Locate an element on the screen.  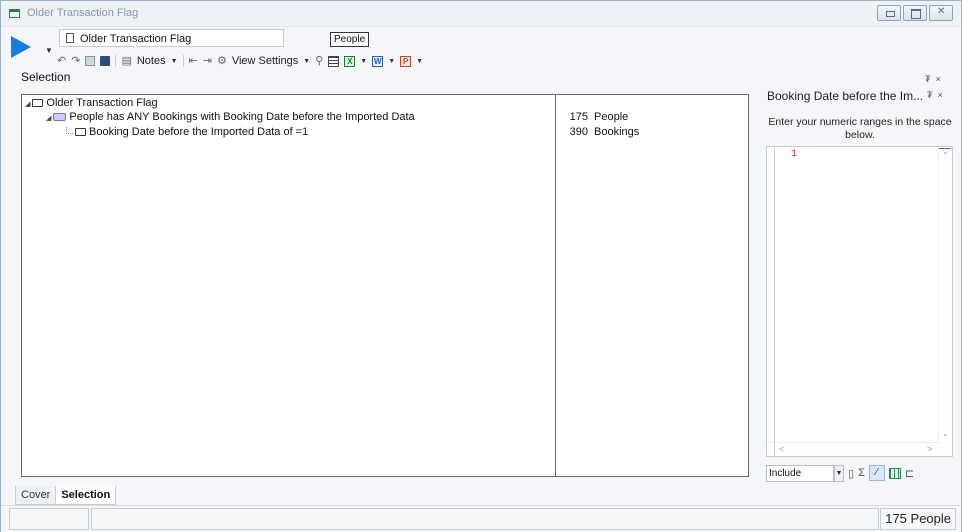
pin-icon is located at coordinates (90, 61).